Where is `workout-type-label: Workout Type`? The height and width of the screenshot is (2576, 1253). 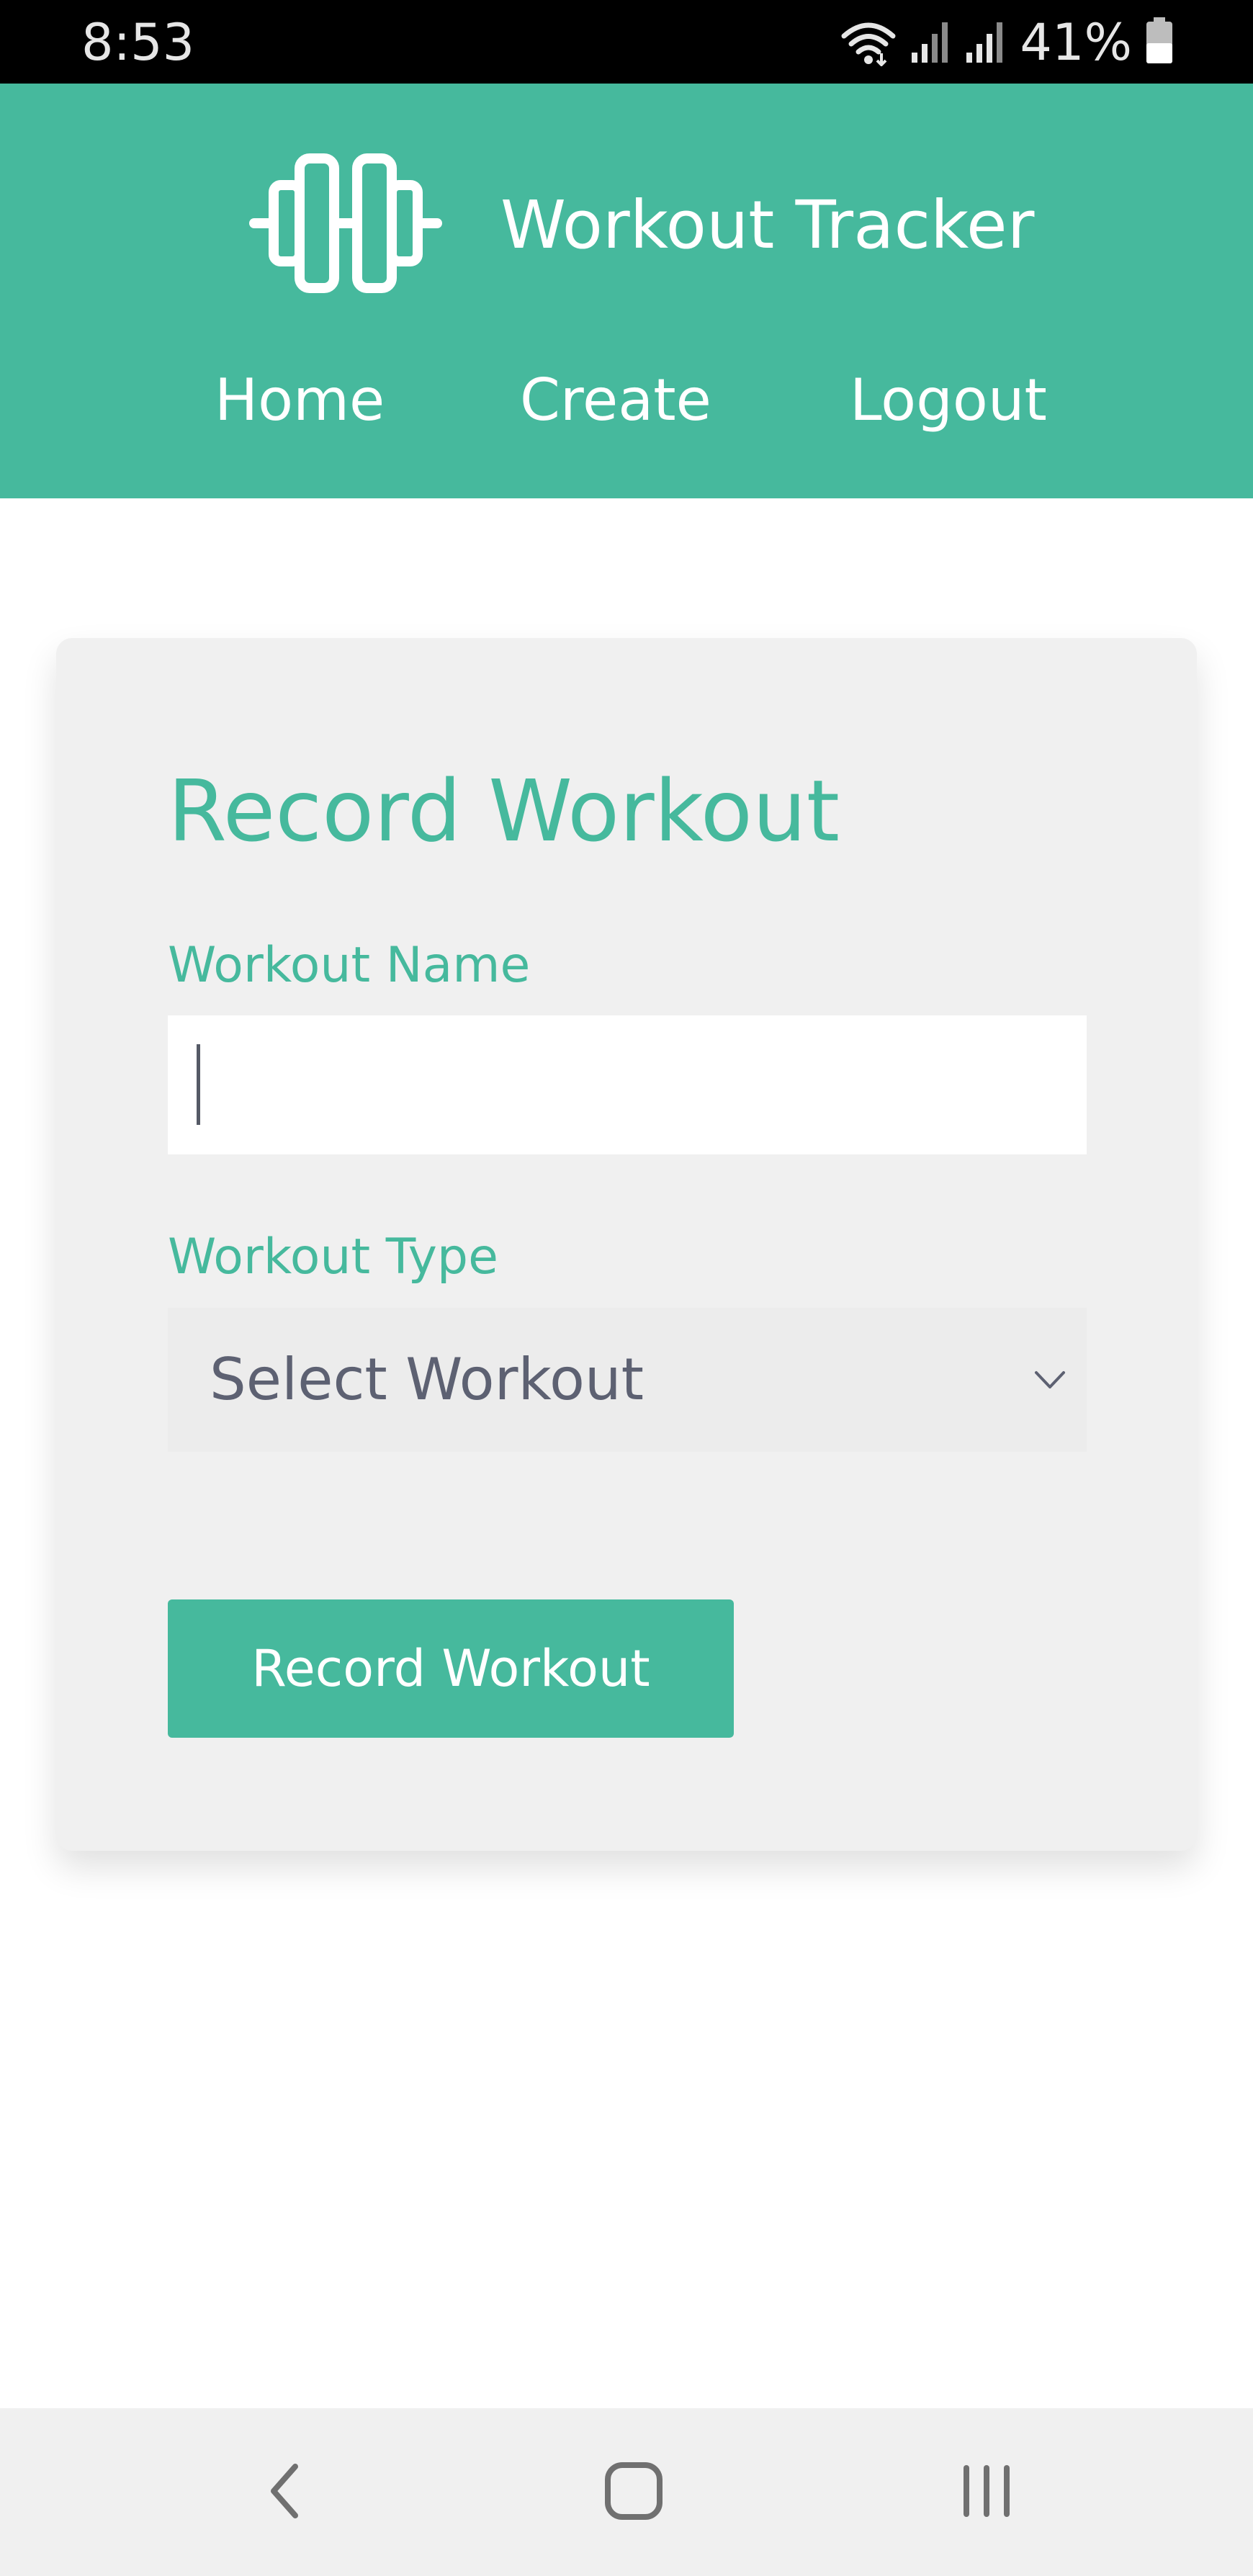
workout-type-label: Workout Type is located at coordinates (333, 1257).